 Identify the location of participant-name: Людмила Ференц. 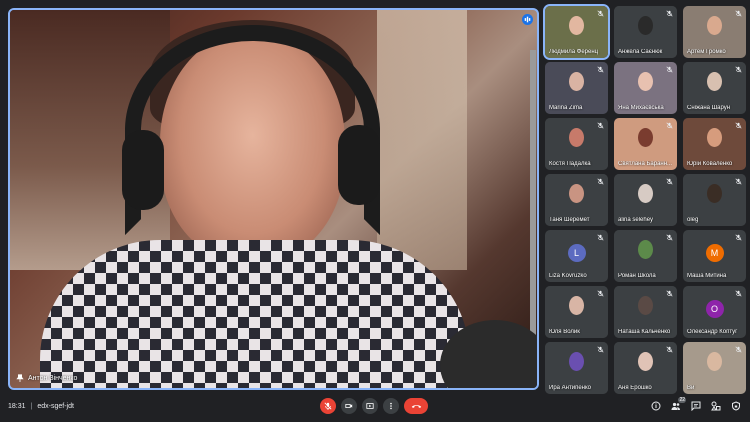
(574, 52).